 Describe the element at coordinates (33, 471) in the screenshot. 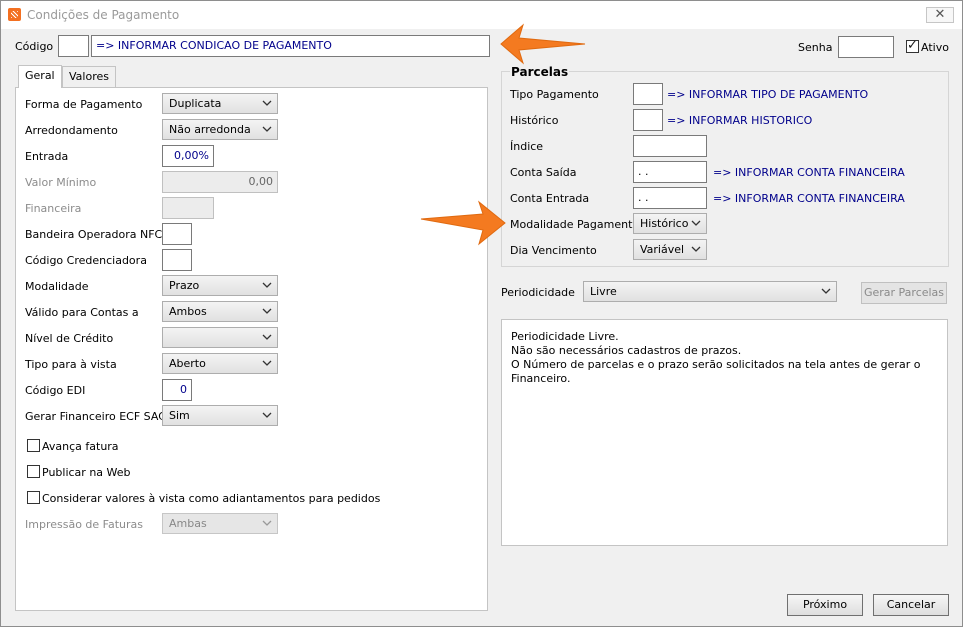

I see `publicar-web-checkbox` at that location.